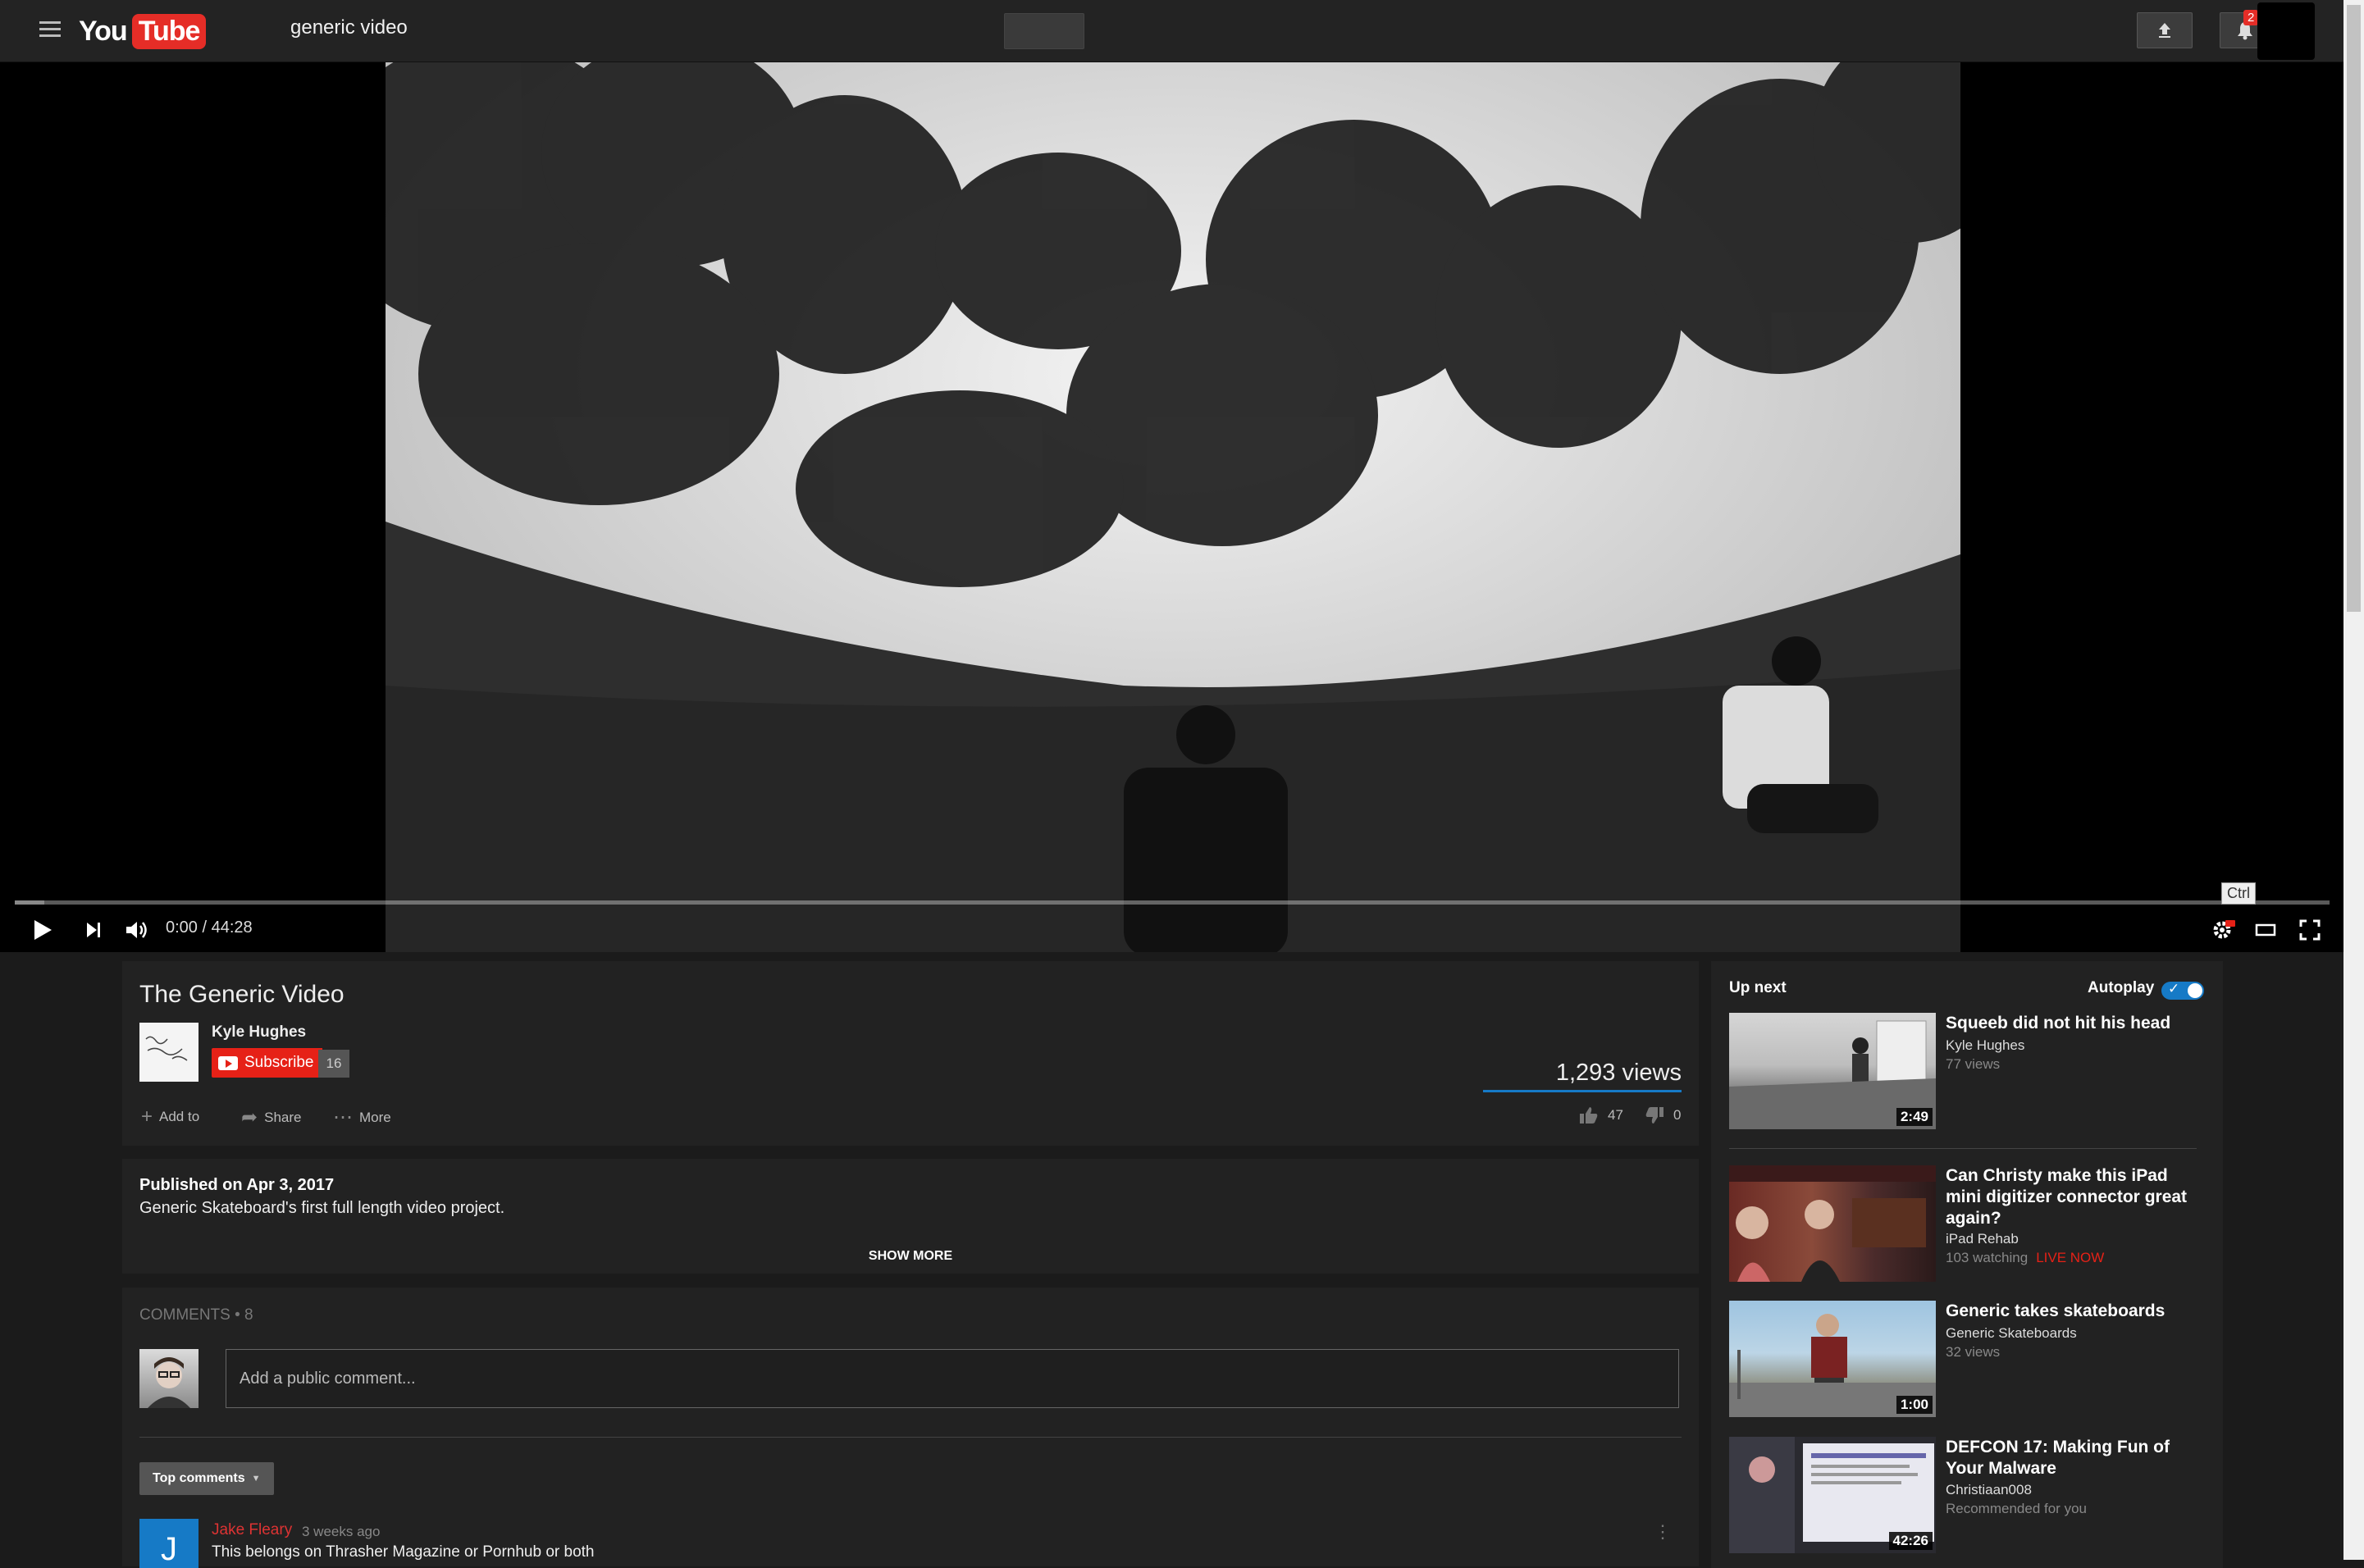 This screenshot has height=1568, width=2364. What do you see at coordinates (1044, 31) in the screenshot?
I see `search-button` at bounding box center [1044, 31].